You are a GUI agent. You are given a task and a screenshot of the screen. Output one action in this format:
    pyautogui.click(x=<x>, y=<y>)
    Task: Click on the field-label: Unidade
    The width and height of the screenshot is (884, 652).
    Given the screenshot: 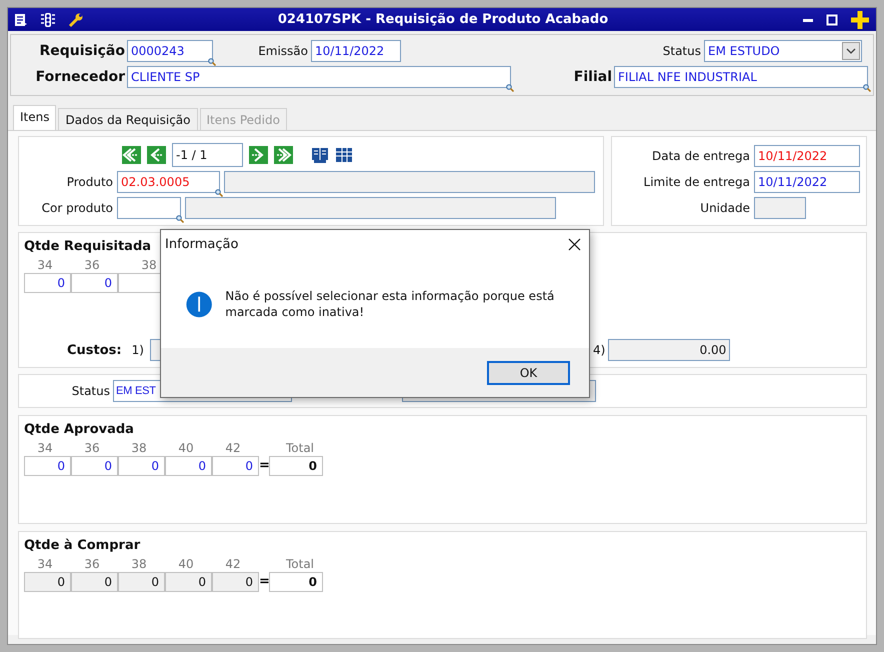 What is the action you would take?
    pyautogui.click(x=724, y=208)
    